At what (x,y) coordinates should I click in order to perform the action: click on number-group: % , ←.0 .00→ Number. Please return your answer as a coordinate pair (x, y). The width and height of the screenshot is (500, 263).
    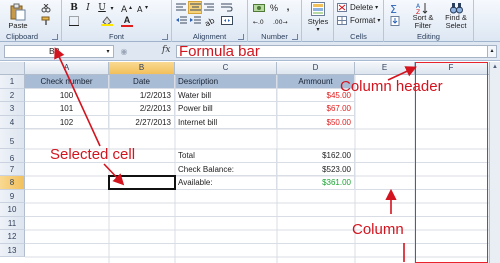
    Looking at the image, I should click on (275, 21).